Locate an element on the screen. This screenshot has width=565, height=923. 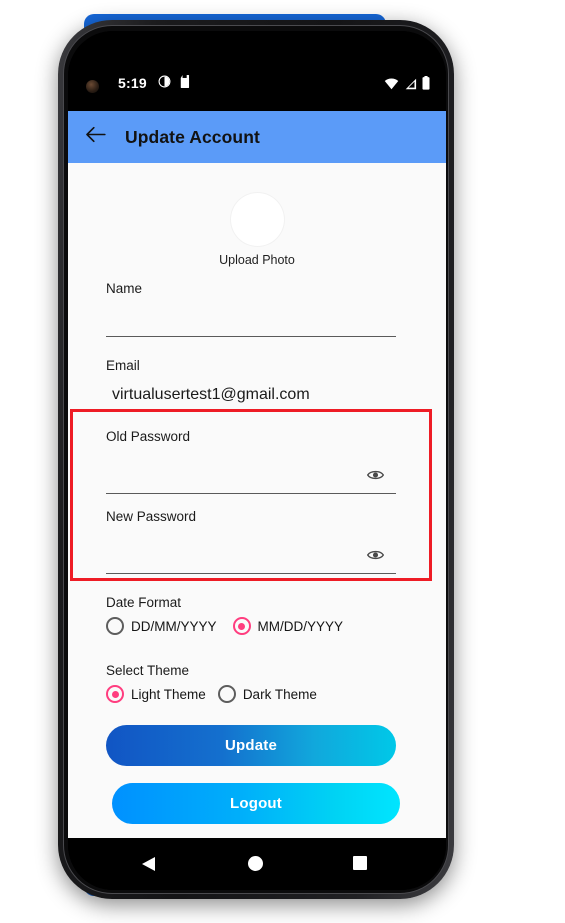
field-name-label: Name is located at coordinates (124, 288).